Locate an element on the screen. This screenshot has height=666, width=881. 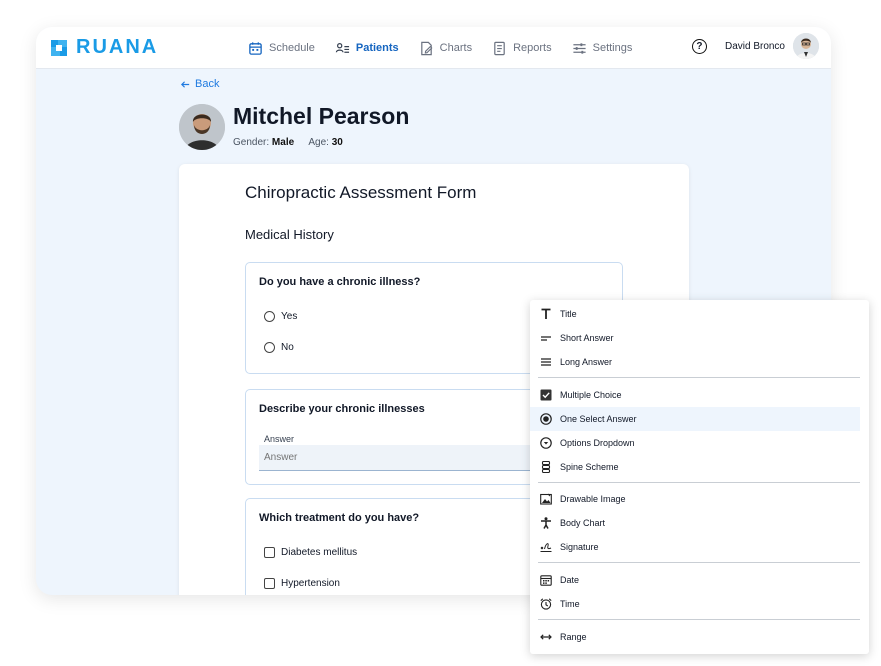
menu-item-time: Time is located at coordinates (699, 604).